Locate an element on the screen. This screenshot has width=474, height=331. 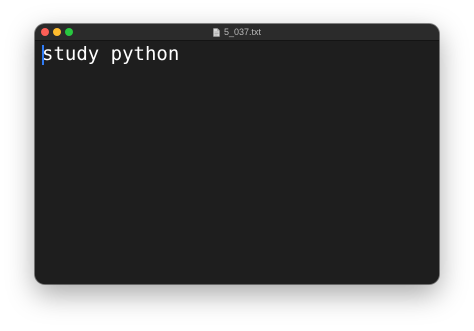
window-title: 5_037.txt is located at coordinates (242, 32).